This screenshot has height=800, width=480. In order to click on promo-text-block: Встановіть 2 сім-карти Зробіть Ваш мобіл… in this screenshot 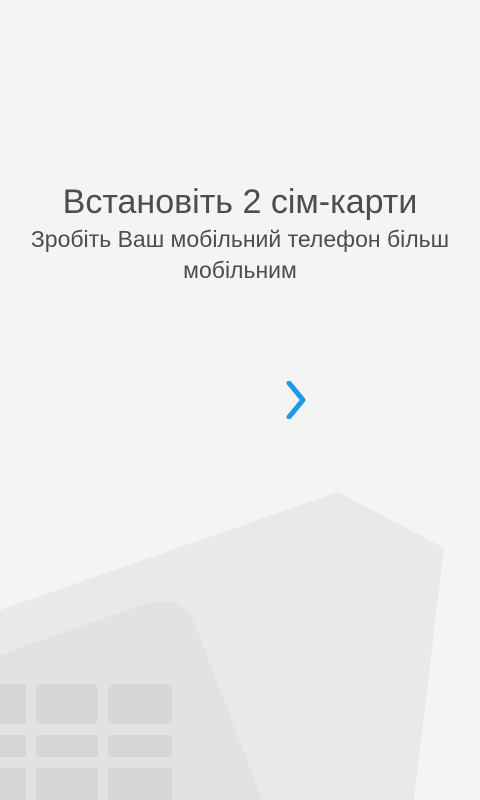, I will do `click(240, 233)`.